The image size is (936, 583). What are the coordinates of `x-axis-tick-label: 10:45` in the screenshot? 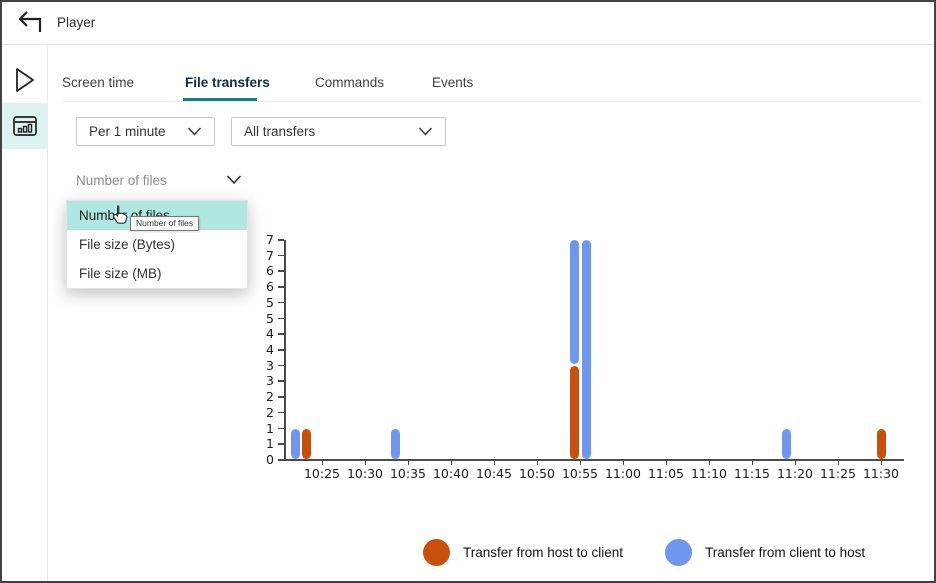 It's located at (494, 473).